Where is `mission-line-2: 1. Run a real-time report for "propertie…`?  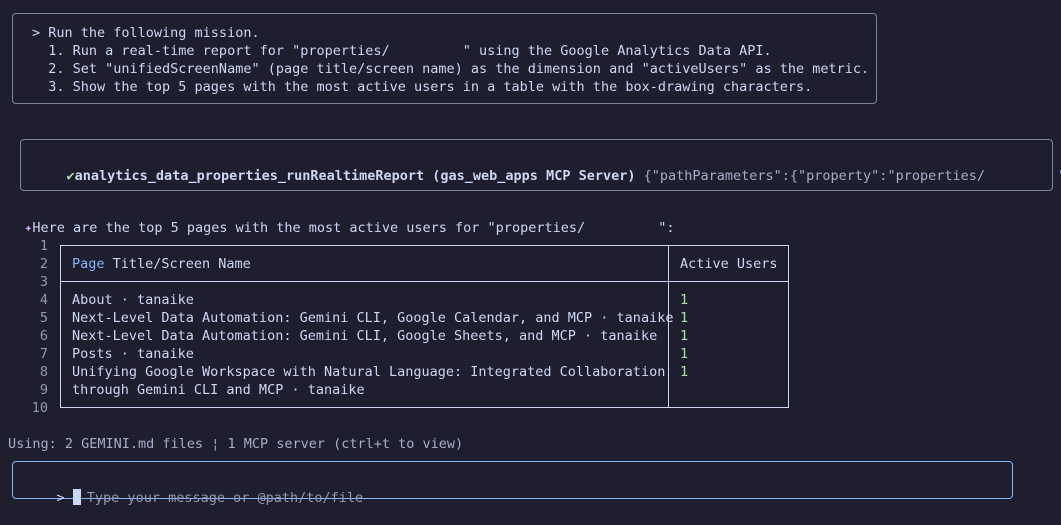 mission-line-2: 1. Run a real-time report for "propertie… is located at coordinates (402, 51).